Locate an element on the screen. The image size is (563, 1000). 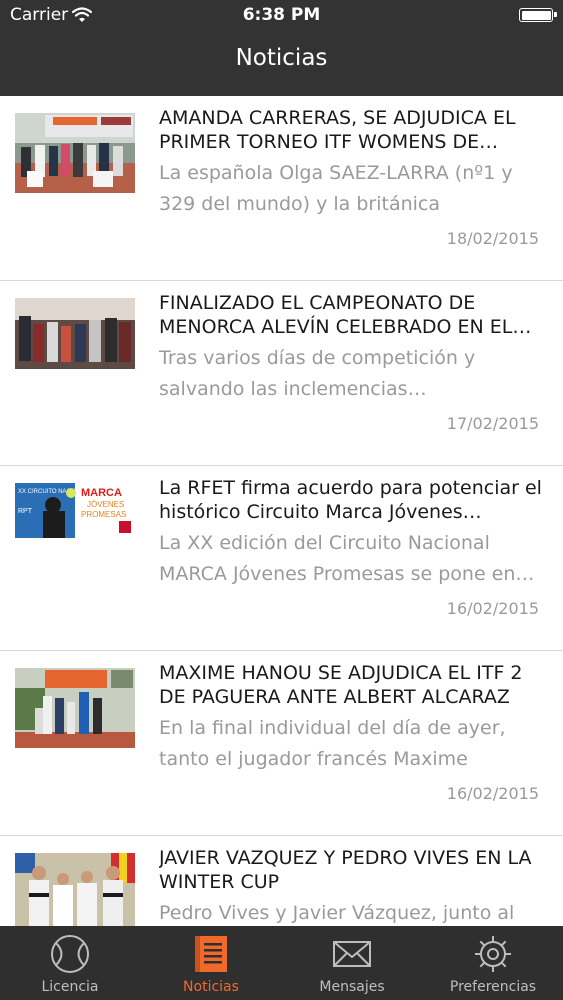
envelope-icon is located at coordinates (352, 956).